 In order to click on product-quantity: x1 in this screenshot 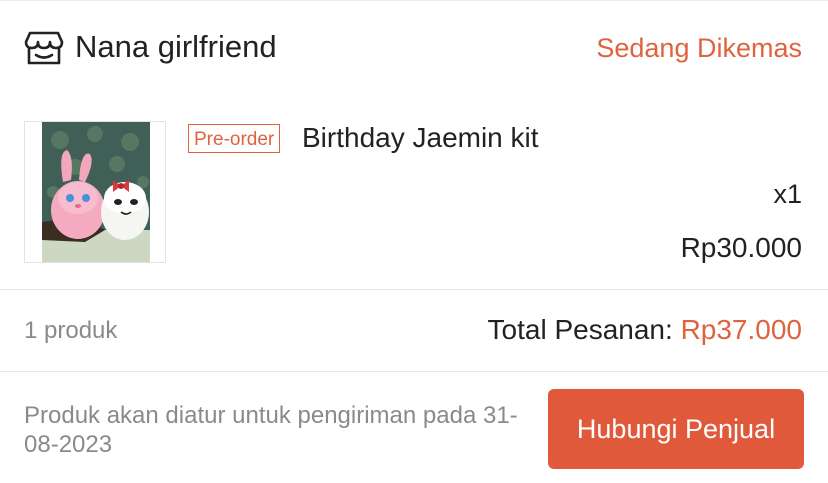, I will do `click(787, 194)`.